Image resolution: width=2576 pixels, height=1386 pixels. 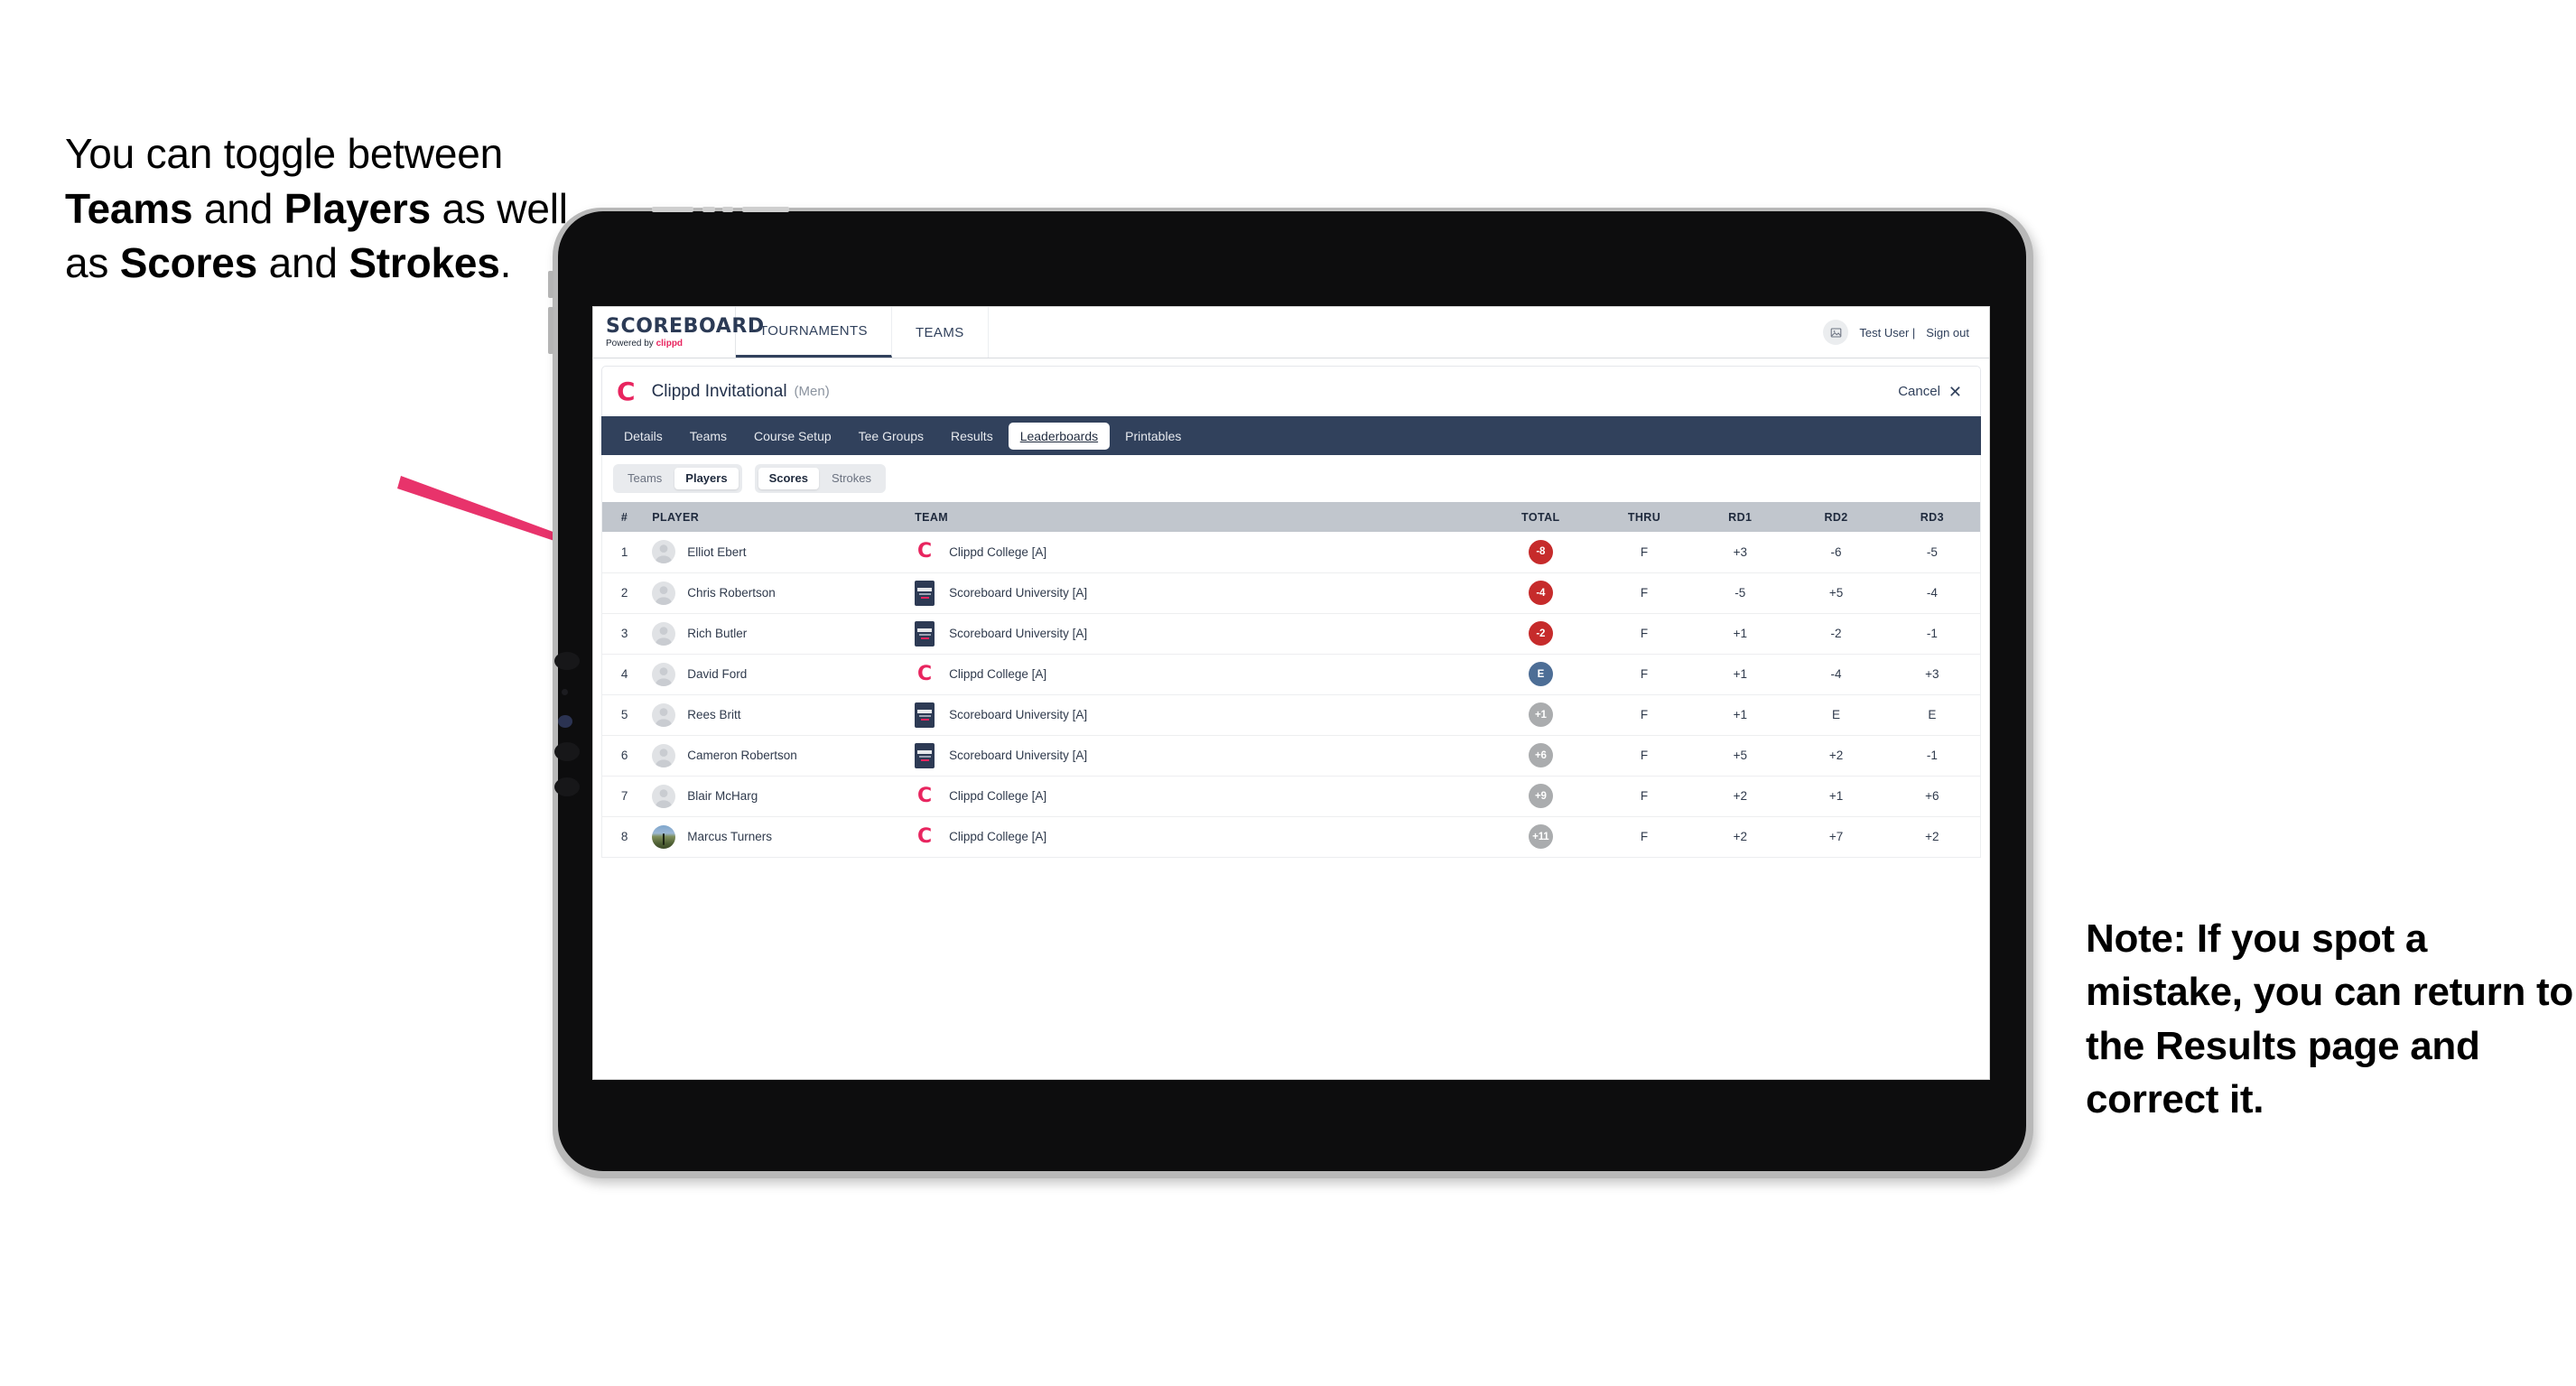 I want to click on table-header-row: # PLAYER TEAM TOTAL THRU RD1 RD2 RD3, so click(x=1291, y=517).